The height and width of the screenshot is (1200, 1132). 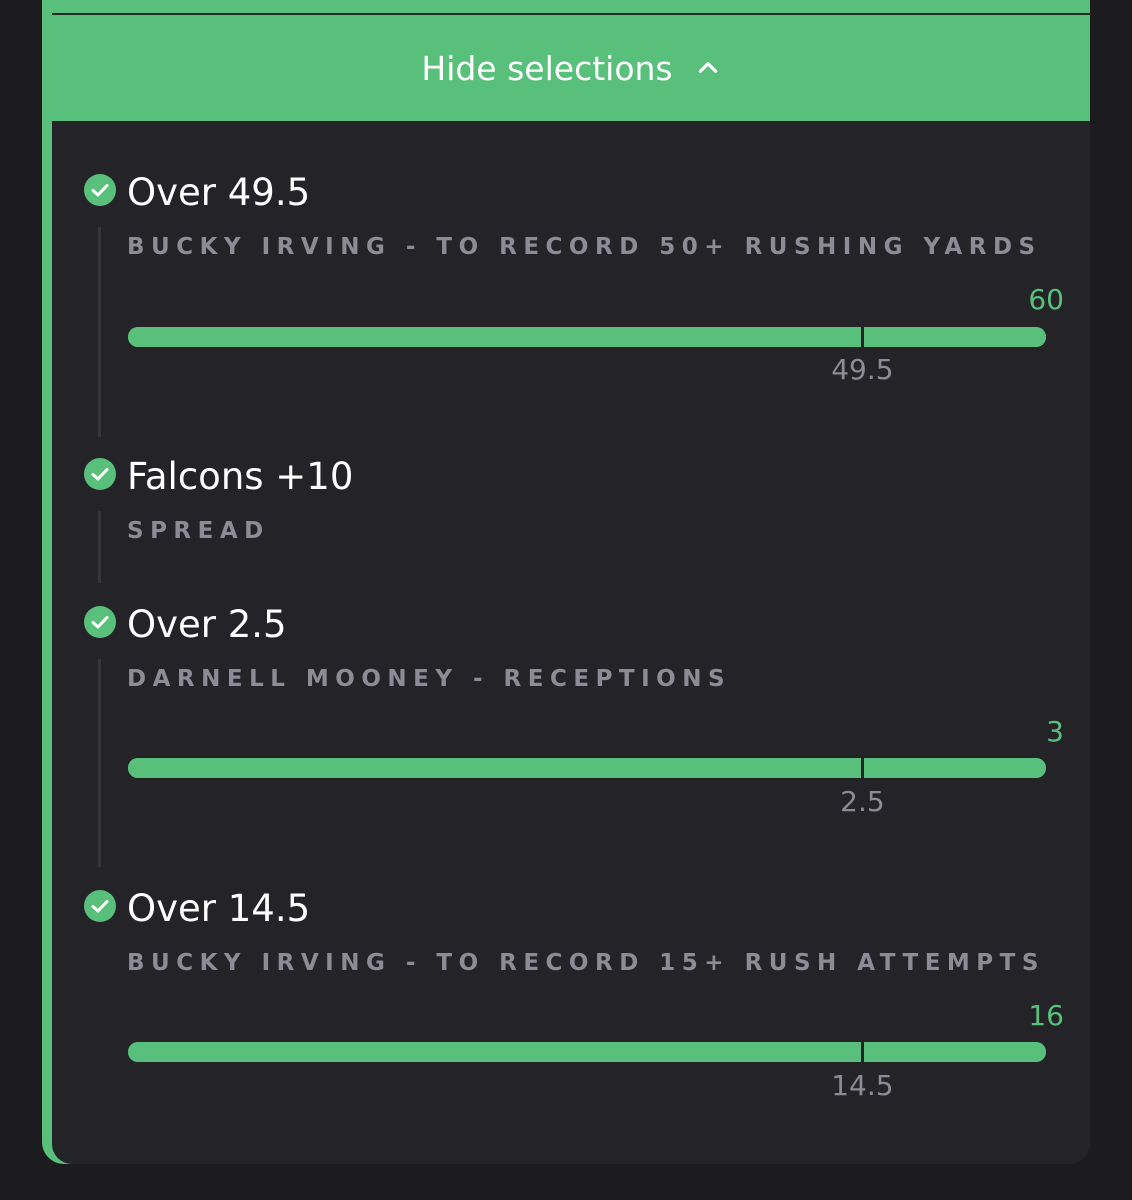 What do you see at coordinates (547, 68) in the screenshot?
I see `hide-selections-label: Hide selections` at bounding box center [547, 68].